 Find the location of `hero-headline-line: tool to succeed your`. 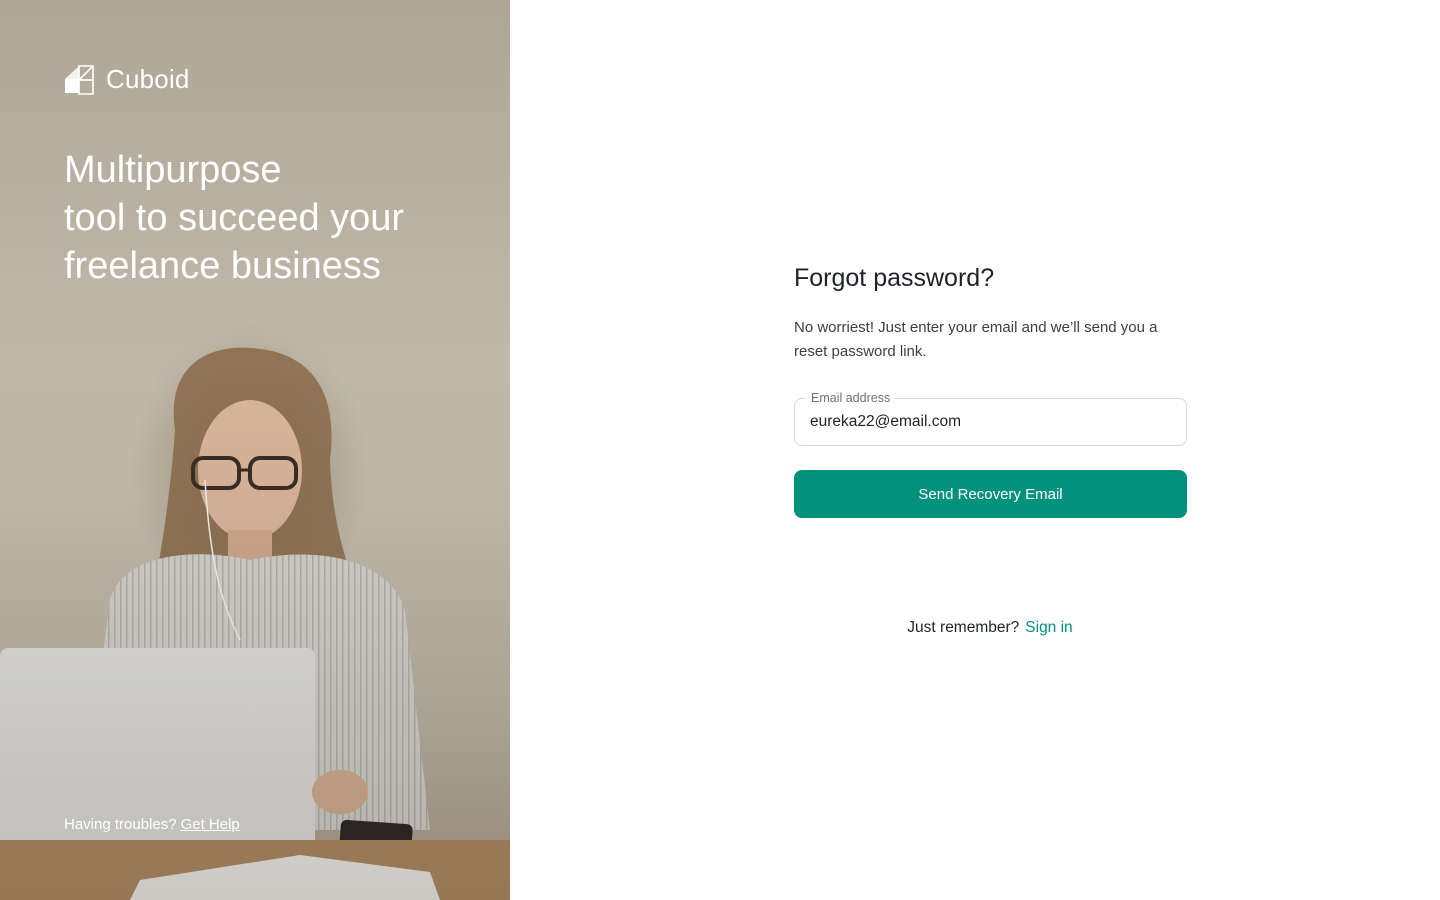

hero-headline-line: tool to succeed your is located at coordinates (234, 218).